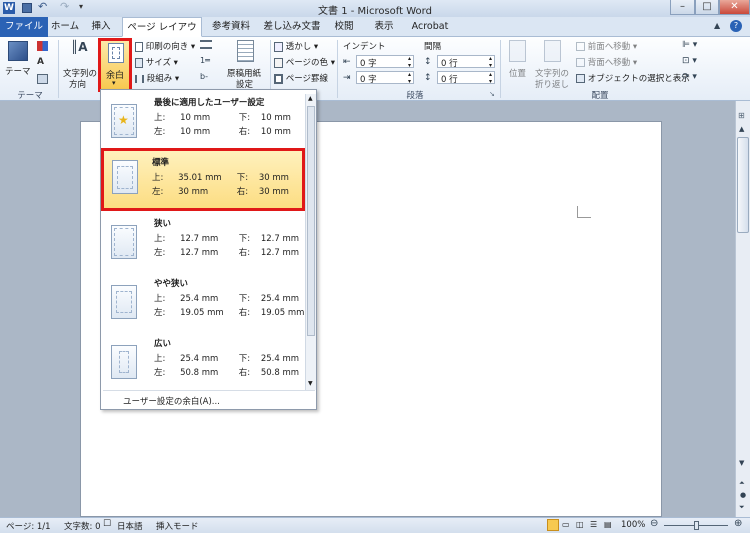 The height and width of the screenshot is (533, 750). What do you see at coordinates (518, 64) in the screenshot?
I see `position-button: 位置` at bounding box center [518, 64].